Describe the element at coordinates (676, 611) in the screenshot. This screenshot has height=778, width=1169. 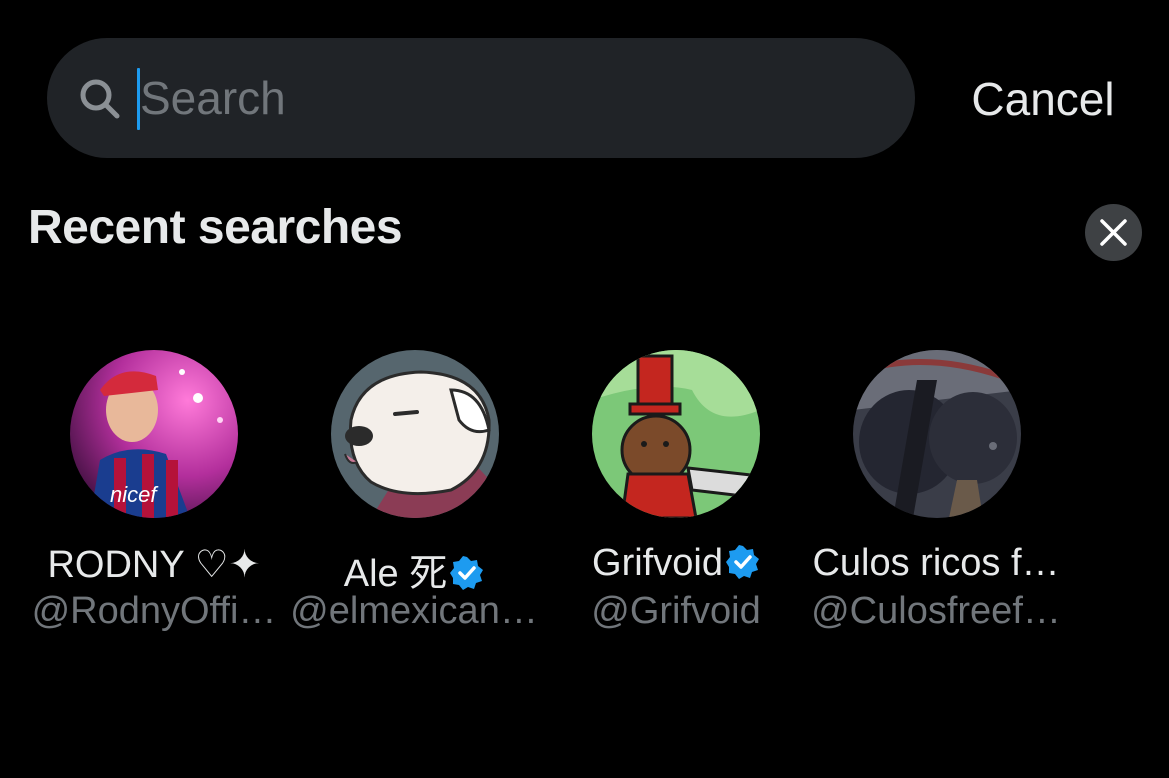
I see `user-handle: @Grifvoid` at that location.